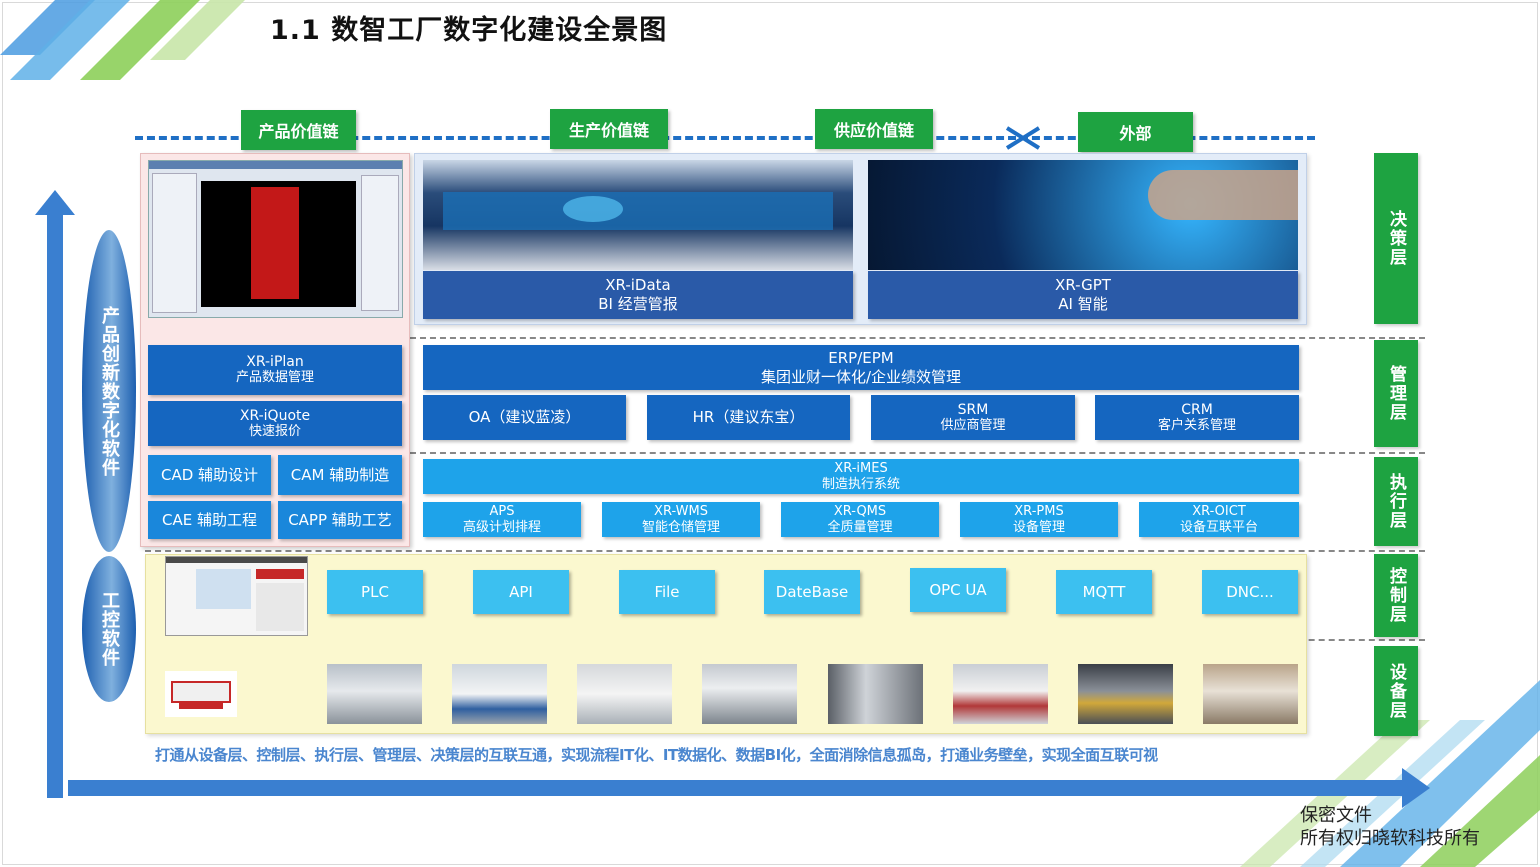 The height and width of the screenshot is (867, 1540). What do you see at coordinates (1039, 511) in the screenshot?
I see `pms-name: XR-PMS` at bounding box center [1039, 511].